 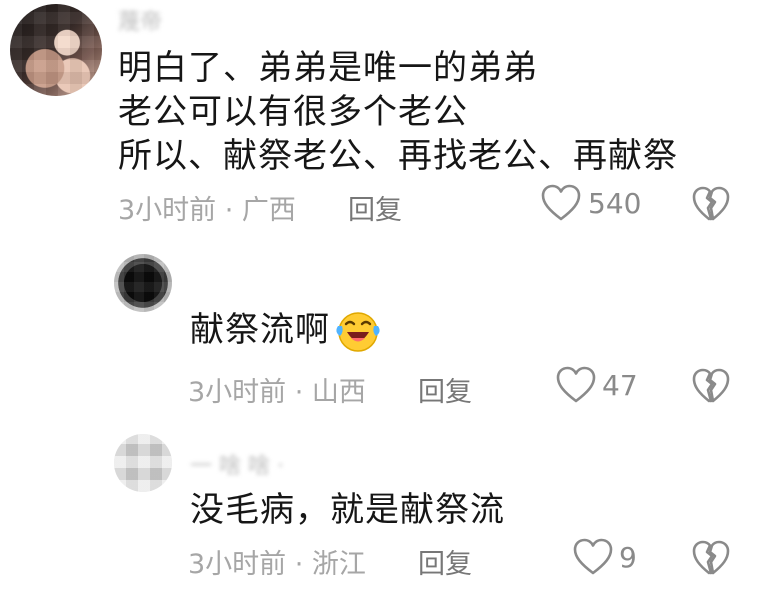 I want to click on like-count: 540, so click(x=615, y=203).